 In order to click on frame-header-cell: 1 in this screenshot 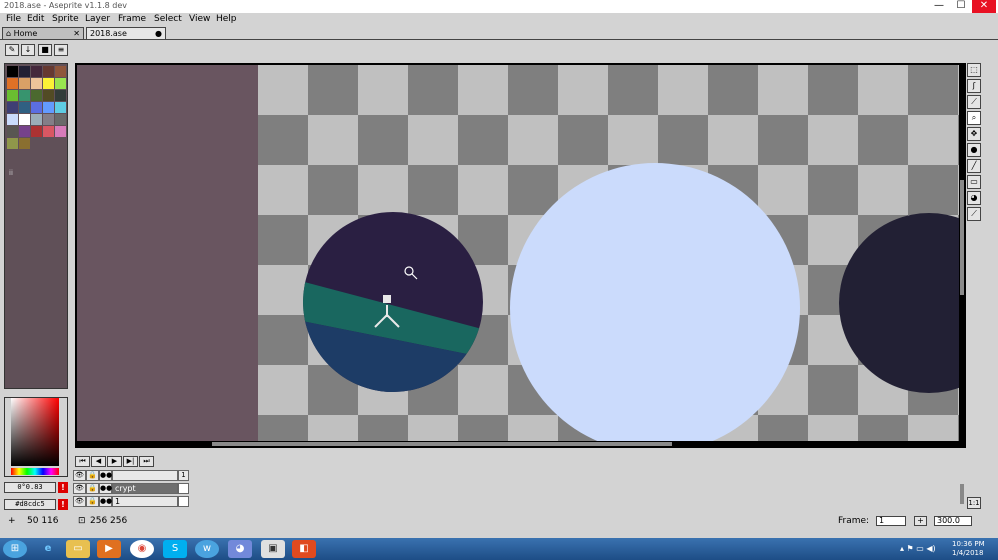, I will do `click(183, 475)`.